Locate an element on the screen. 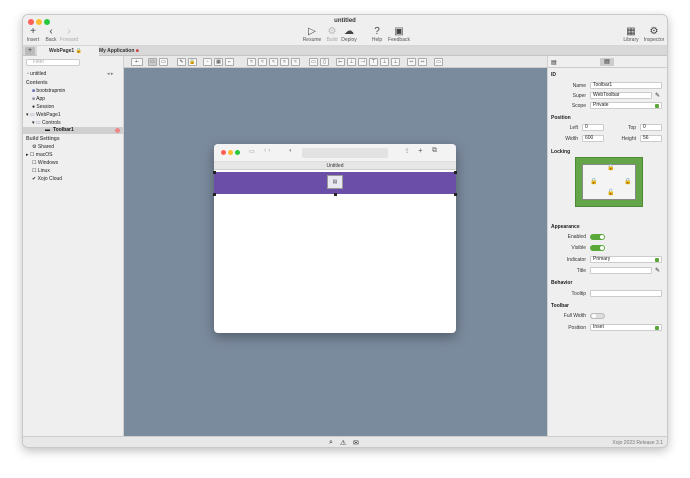 This screenshot has width=690, height=478. deploy-button: ☁ Deploy is located at coordinates (349, 34).